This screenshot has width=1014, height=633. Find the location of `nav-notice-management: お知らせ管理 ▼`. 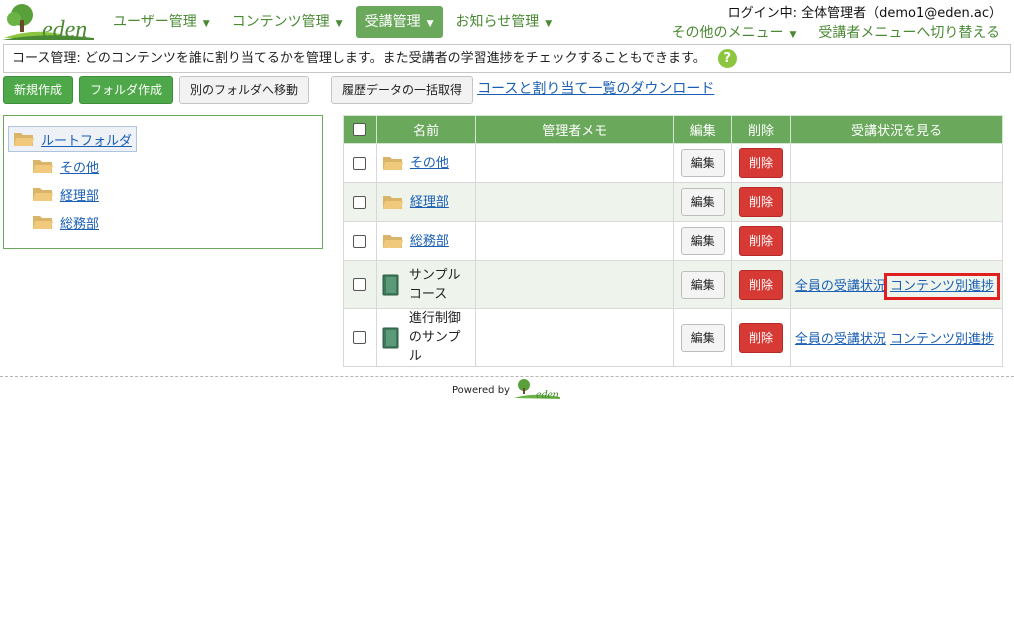

nav-notice-management: お知らせ管理 ▼ is located at coordinates (504, 22).